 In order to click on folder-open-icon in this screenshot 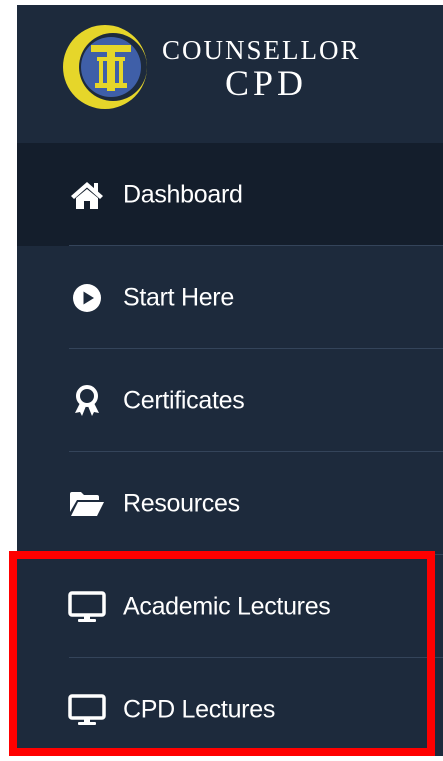, I will do `click(87, 504)`.